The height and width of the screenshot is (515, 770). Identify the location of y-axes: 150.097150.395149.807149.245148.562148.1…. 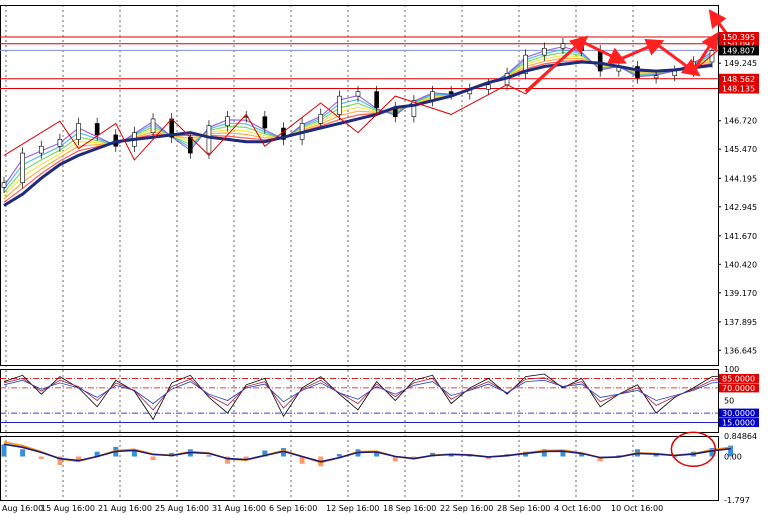
(738, 268).